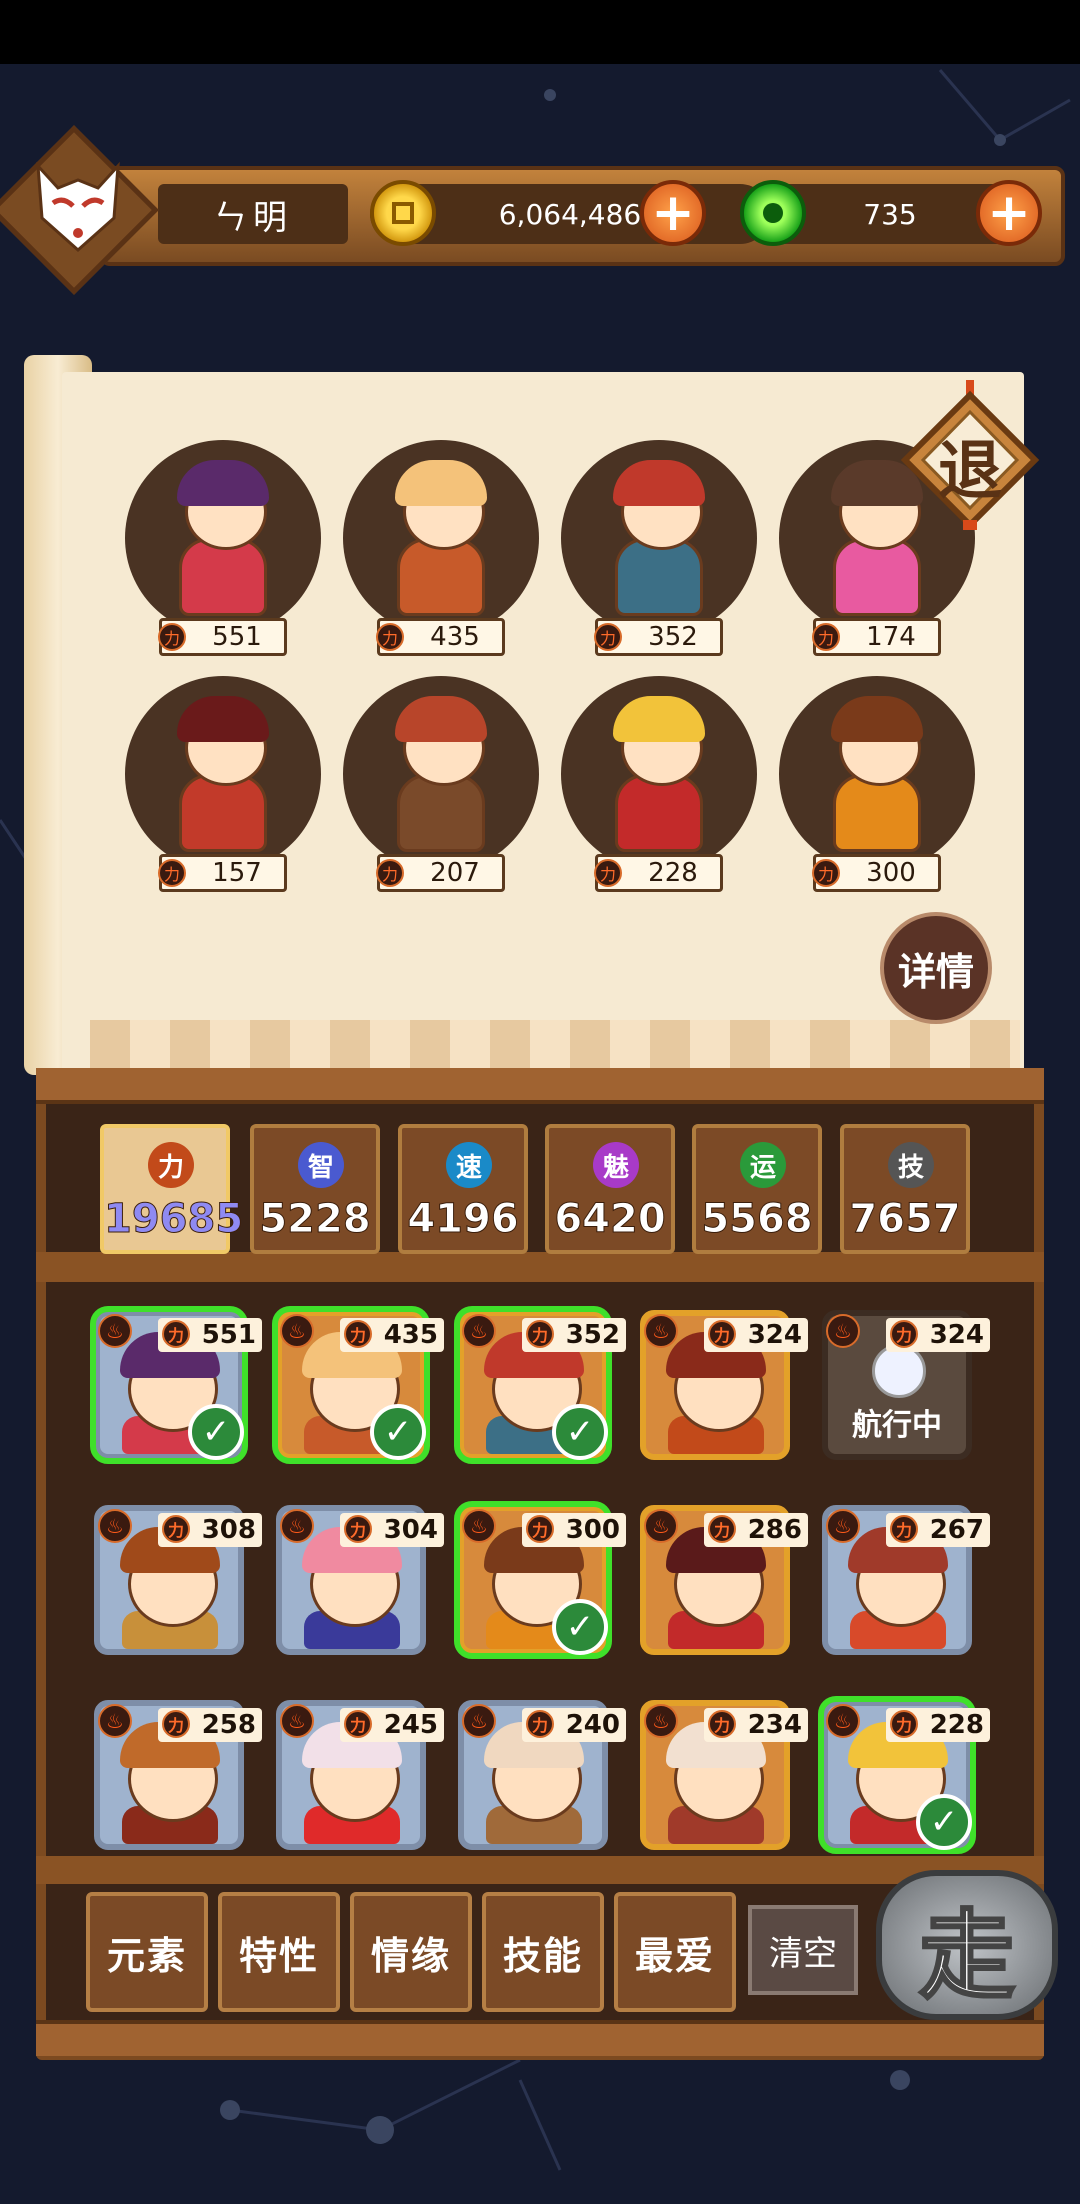  Describe the element at coordinates (724, 1385) in the screenshot. I see `hero-card: ♨ 力 324` at that location.